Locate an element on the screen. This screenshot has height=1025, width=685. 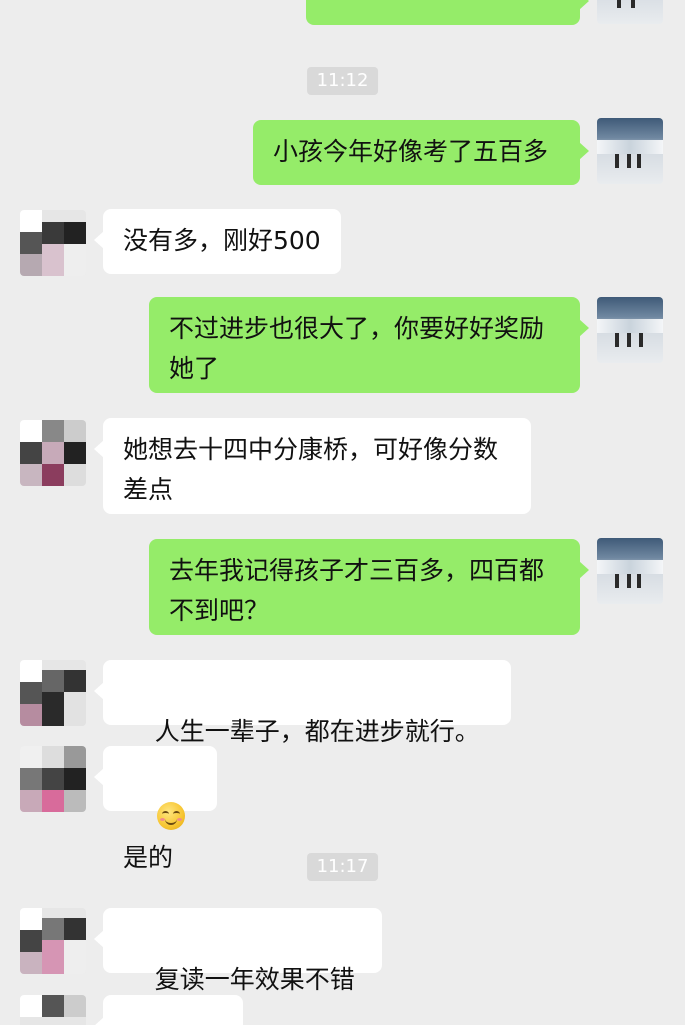
message-bubble-received: 是的 is located at coordinates (155, 809).